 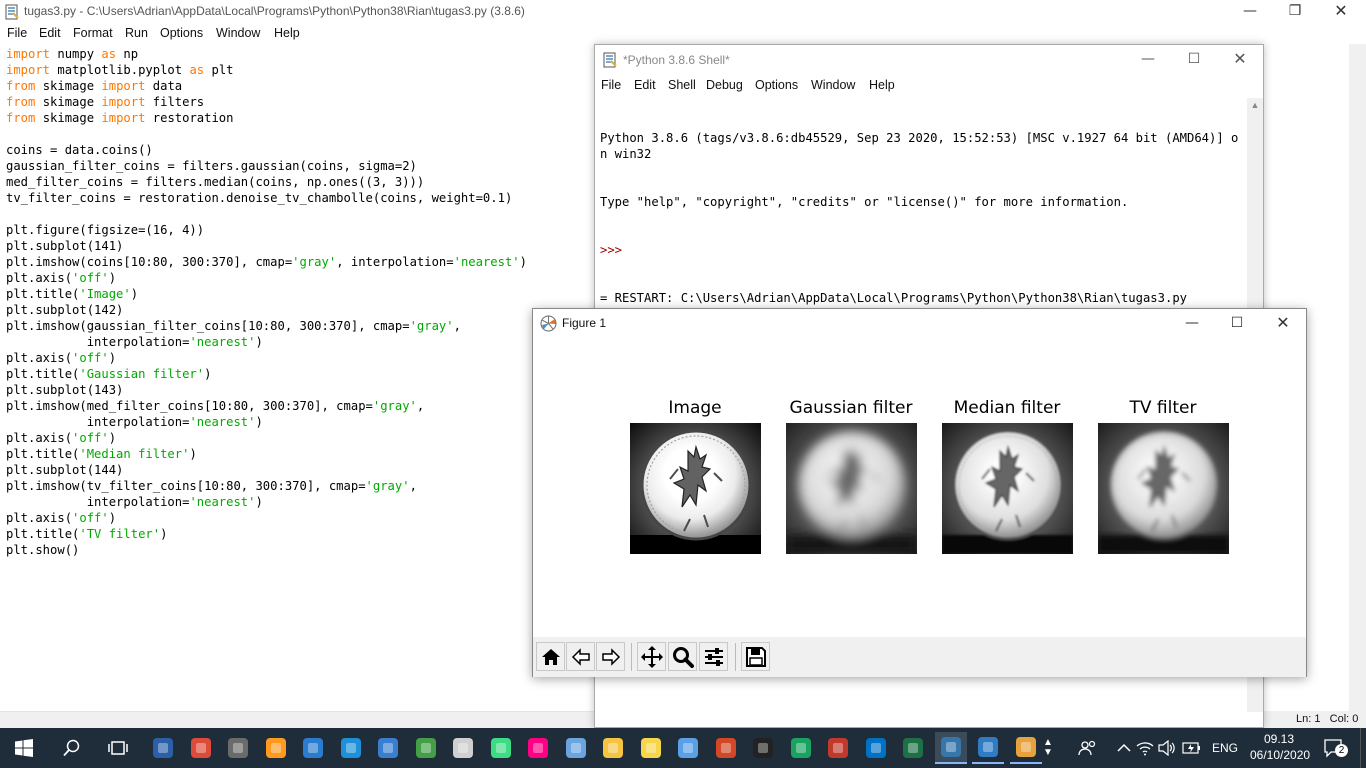 I want to click on shell-close-button: ✕, so click(x=1240, y=60).